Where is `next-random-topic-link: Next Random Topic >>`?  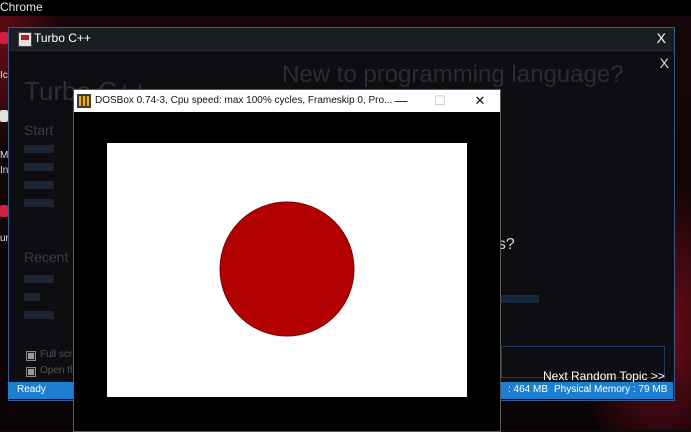
next-random-topic-link: Next Random Topic >> is located at coordinates (604, 376).